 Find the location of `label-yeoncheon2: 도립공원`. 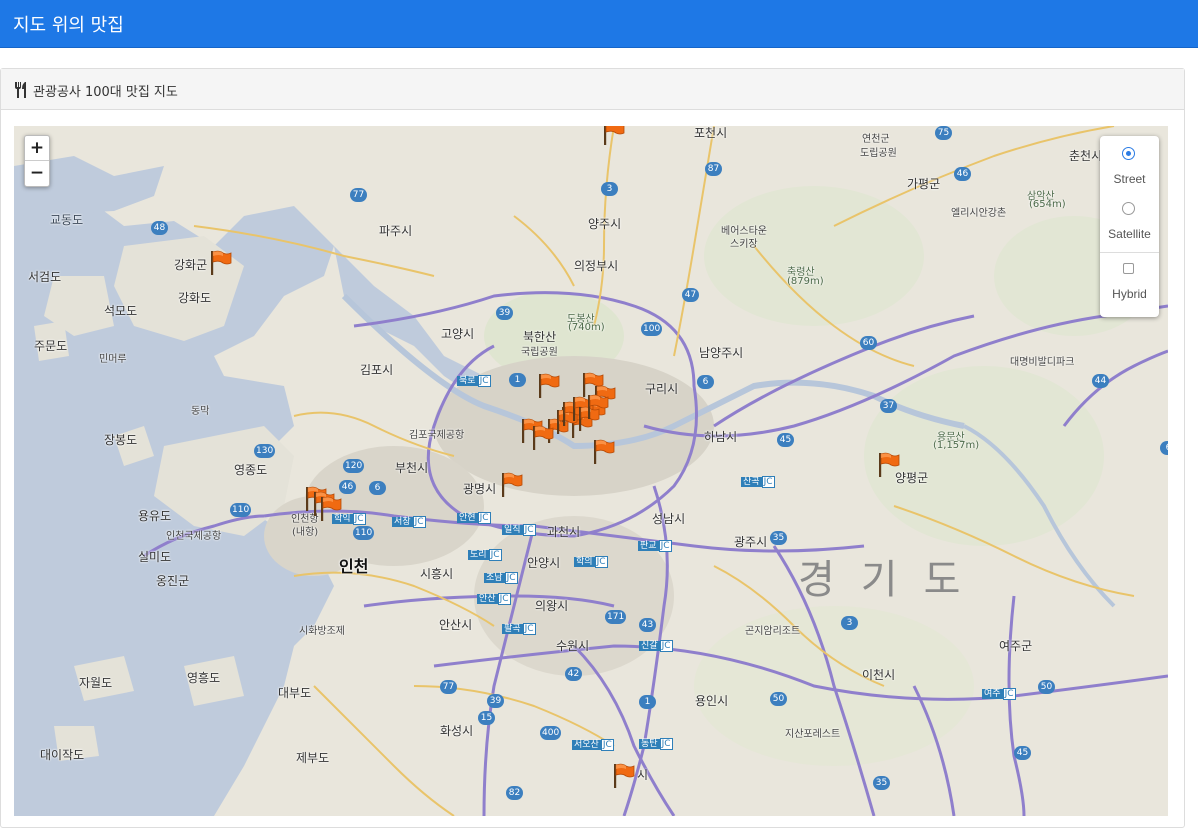

label-yeoncheon2: 도립공원 is located at coordinates (878, 153).